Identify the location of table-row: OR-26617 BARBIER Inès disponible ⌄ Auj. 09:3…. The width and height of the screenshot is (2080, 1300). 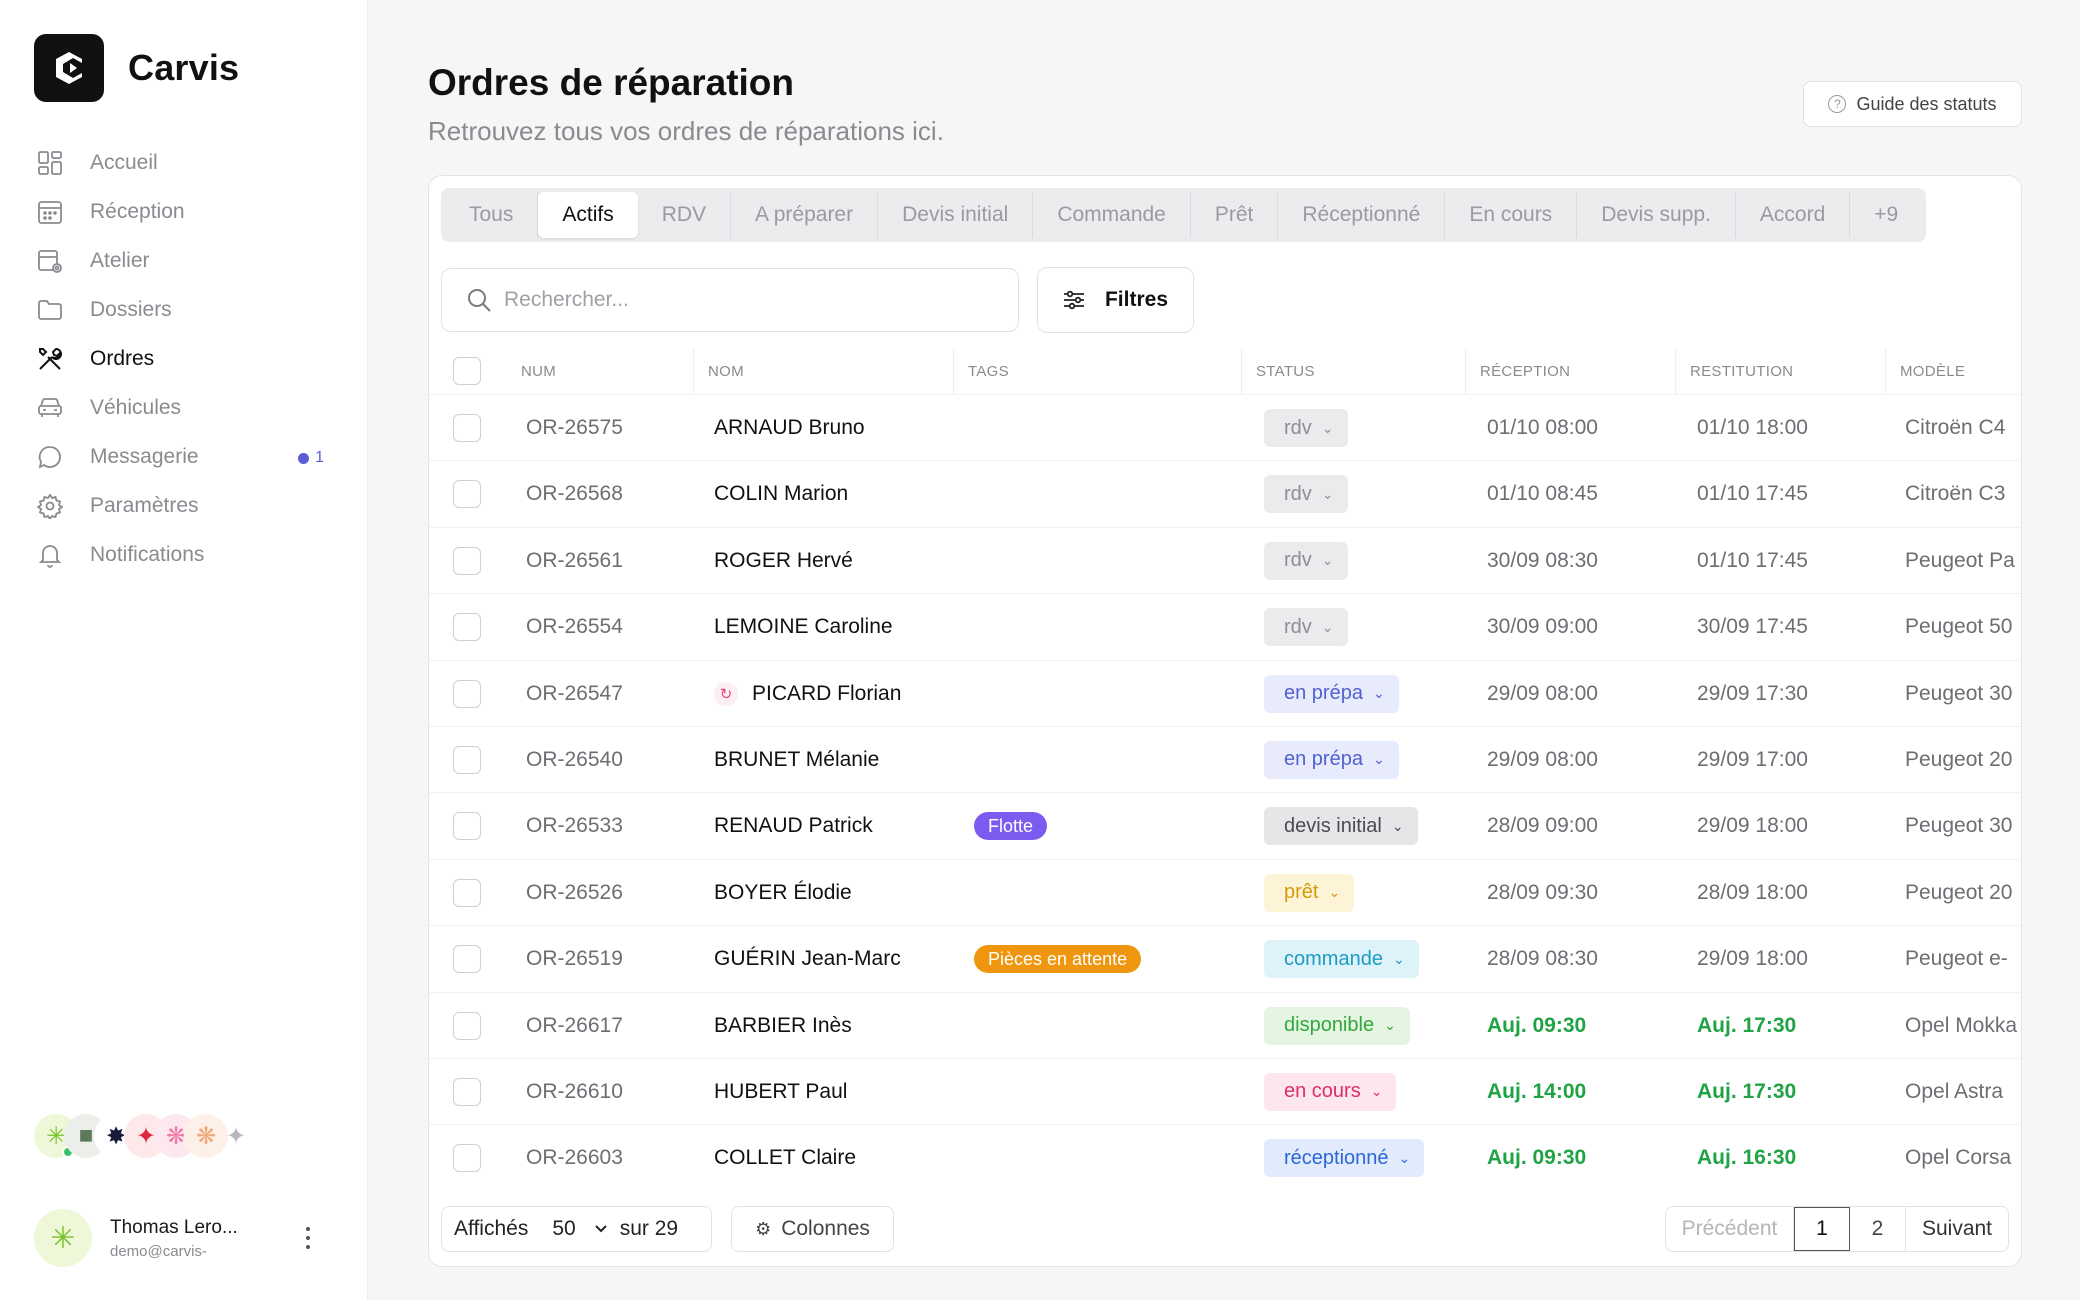
(1225, 1025).